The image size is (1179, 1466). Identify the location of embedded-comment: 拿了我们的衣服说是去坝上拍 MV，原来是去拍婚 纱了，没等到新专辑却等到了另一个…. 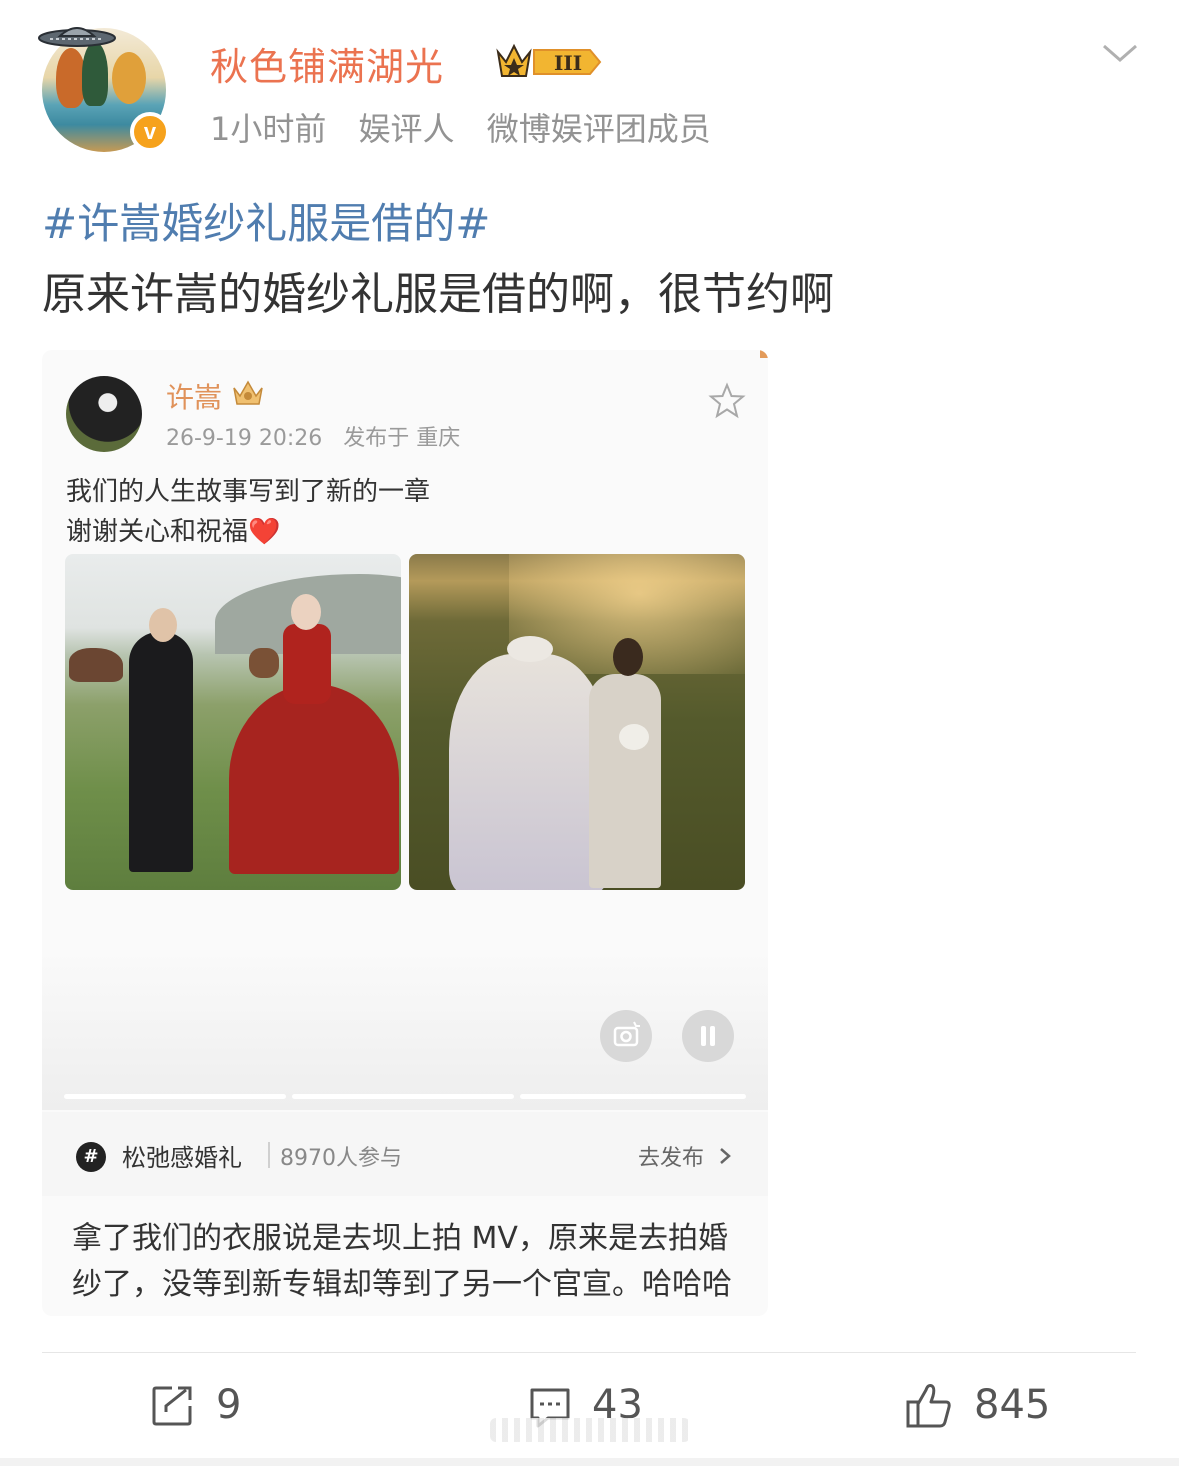
(412, 1262).